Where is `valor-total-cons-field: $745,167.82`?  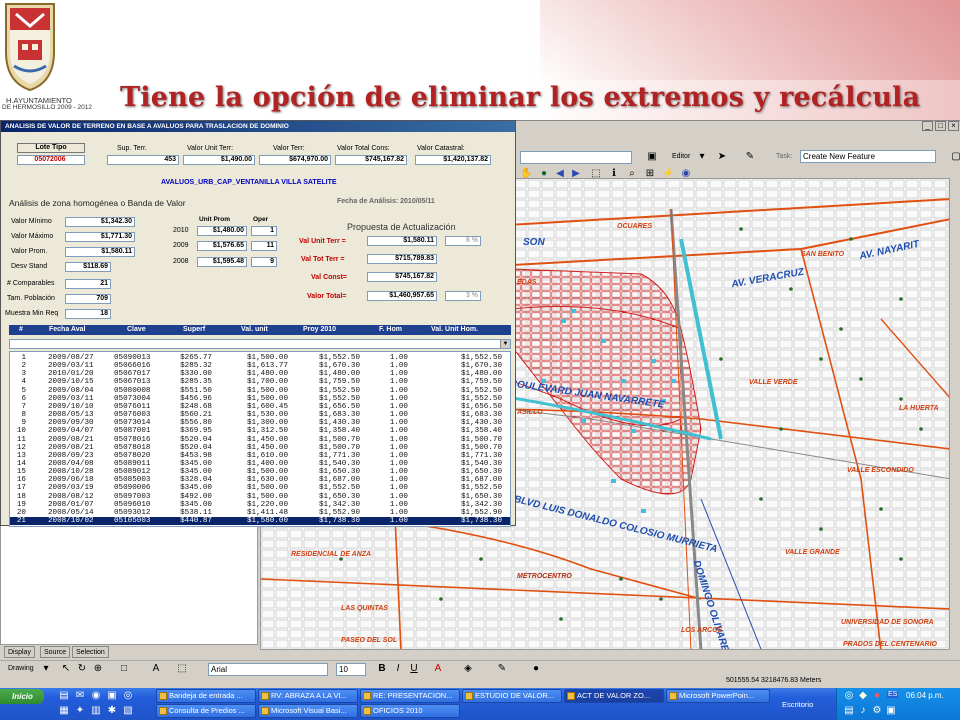 valor-total-cons-field: $745,167.82 is located at coordinates (371, 160).